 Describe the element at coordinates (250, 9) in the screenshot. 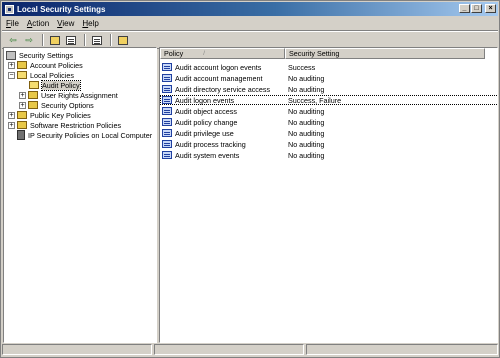

I see `title-bar: Local Security Settings _ □ ×` at that location.